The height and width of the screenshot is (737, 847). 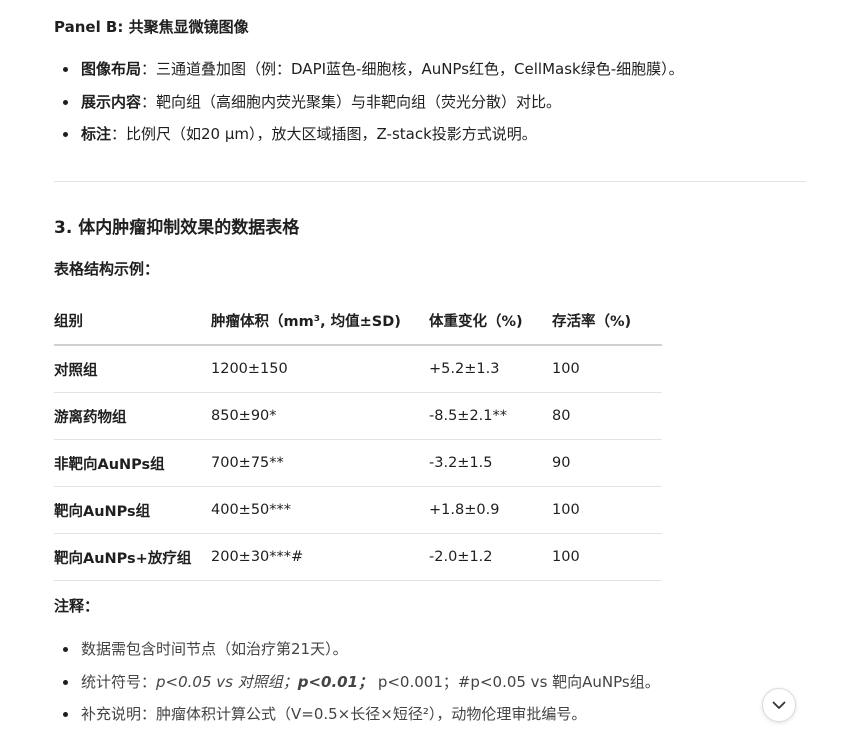 I want to click on cell-tumor-volume: 200±30***#, so click(x=320, y=557).